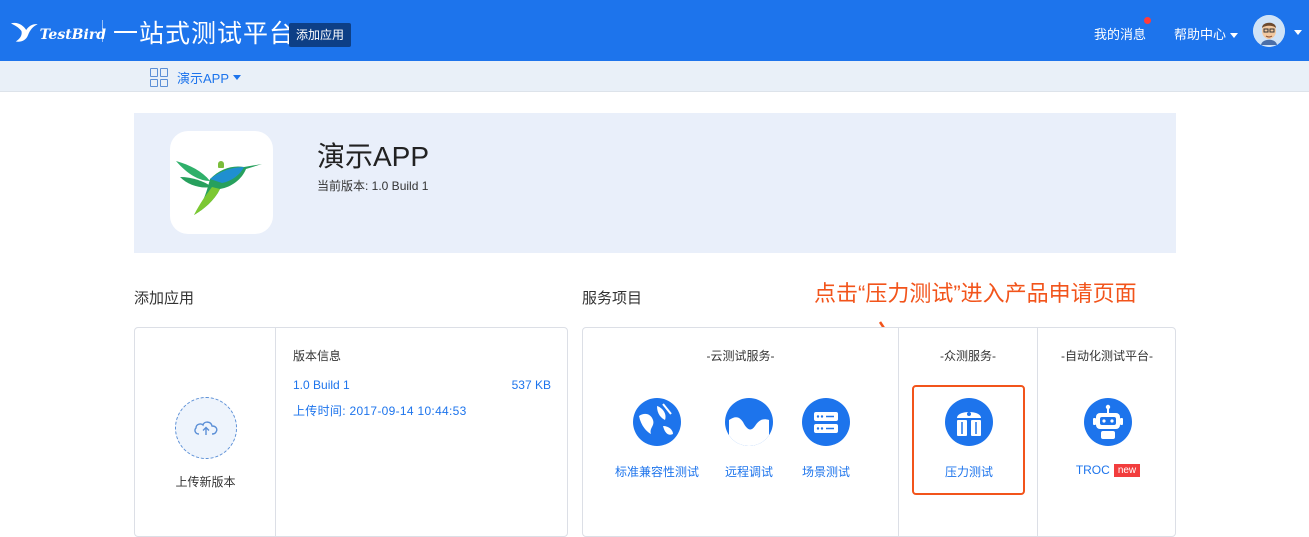 The height and width of the screenshot is (537, 1309). Describe the element at coordinates (1092, 470) in the screenshot. I see `service-label: TROC` at that location.